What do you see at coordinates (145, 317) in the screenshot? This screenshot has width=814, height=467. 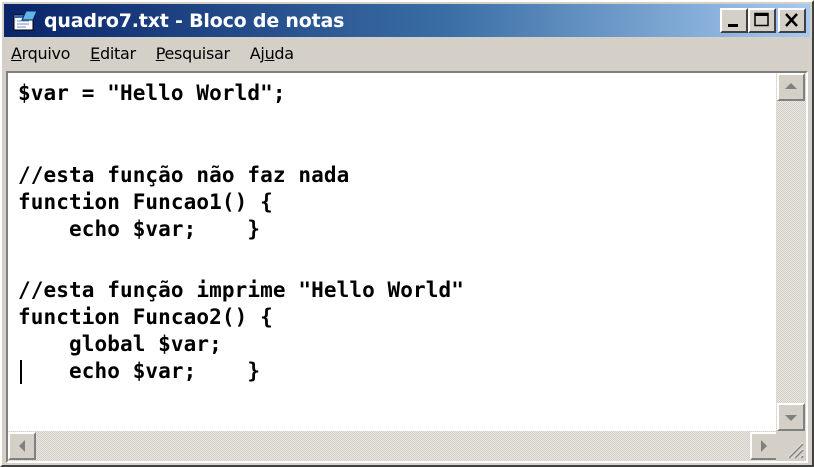 I see `code-line: function Funcao2() {` at bounding box center [145, 317].